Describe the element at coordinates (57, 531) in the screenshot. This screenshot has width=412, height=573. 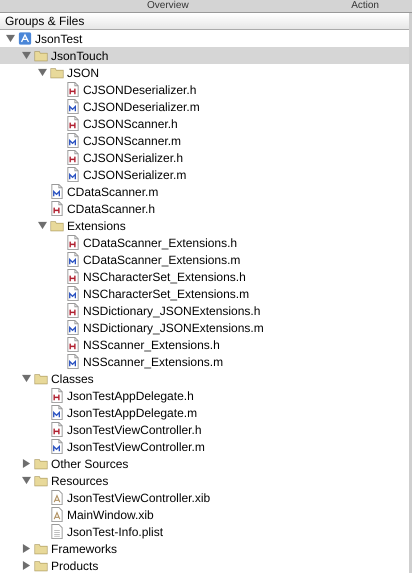
I see `list-file-icon` at that location.